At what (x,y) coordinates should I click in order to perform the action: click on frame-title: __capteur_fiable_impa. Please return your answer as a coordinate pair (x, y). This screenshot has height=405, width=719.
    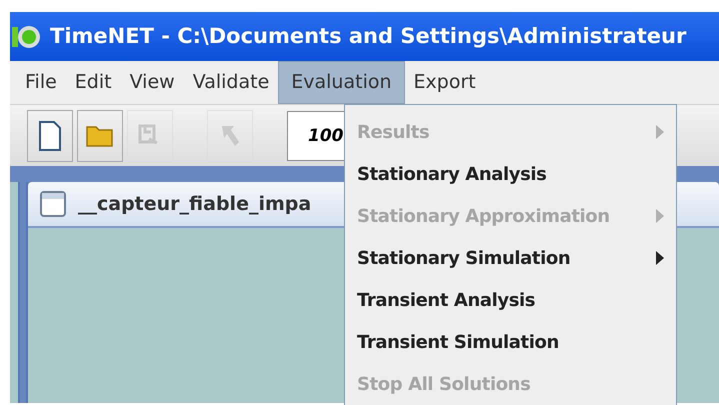
    Looking at the image, I should click on (195, 204).